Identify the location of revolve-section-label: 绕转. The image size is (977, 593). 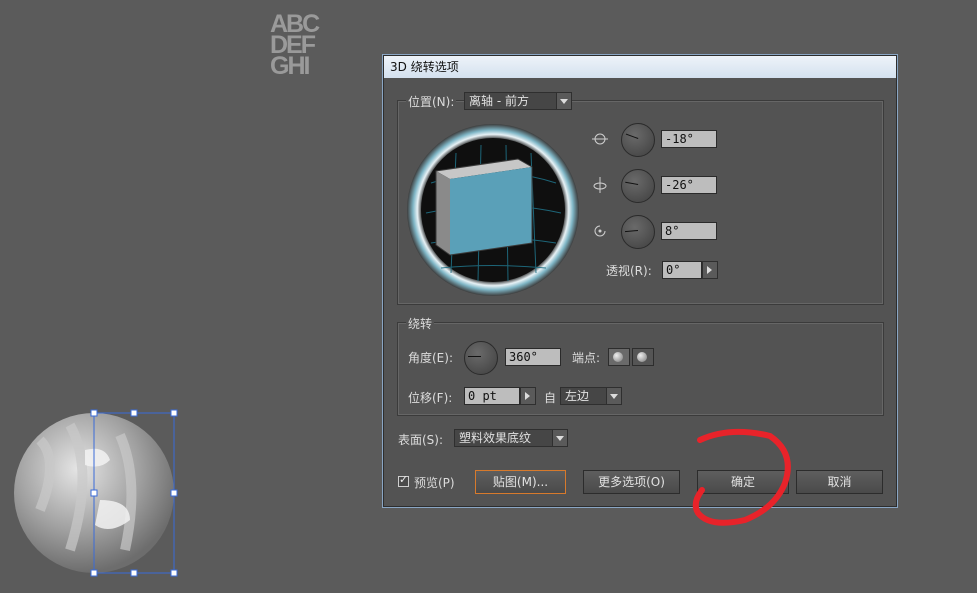
(420, 323).